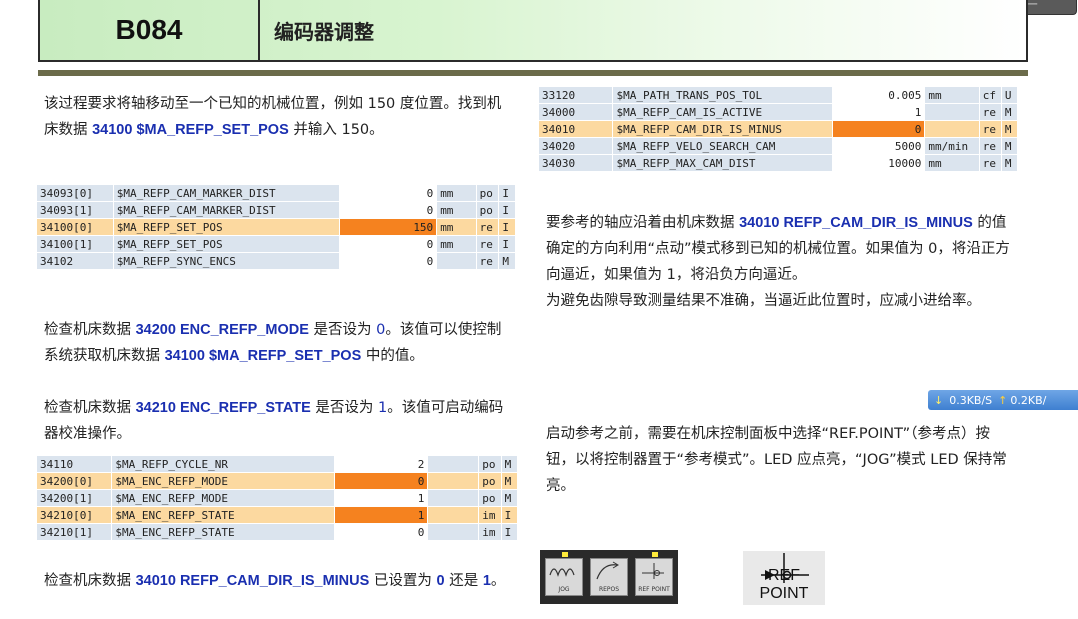 The image size is (1078, 619). Describe the element at coordinates (607, 570) in the screenshot. I see `repos-curve-icon` at that location.